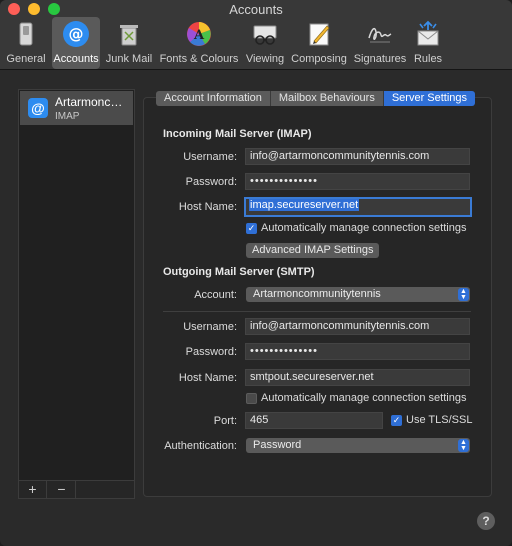  I want to click on signature-icon, so click(380, 35).